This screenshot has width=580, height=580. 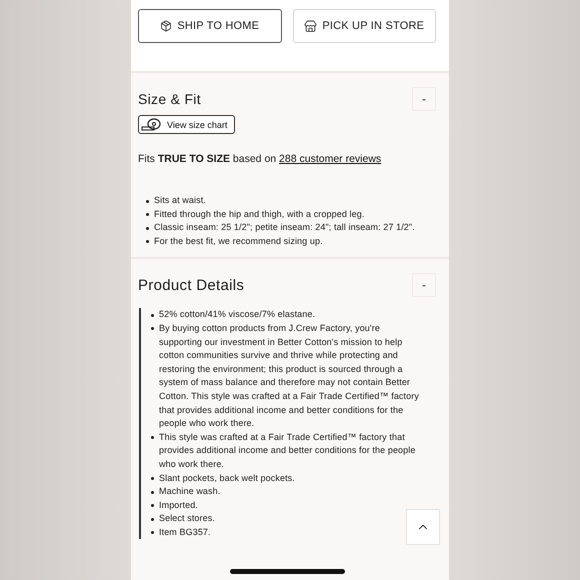 I want to click on bullet-text: For the best fit, we recommend sizing up., so click(x=238, y=241).